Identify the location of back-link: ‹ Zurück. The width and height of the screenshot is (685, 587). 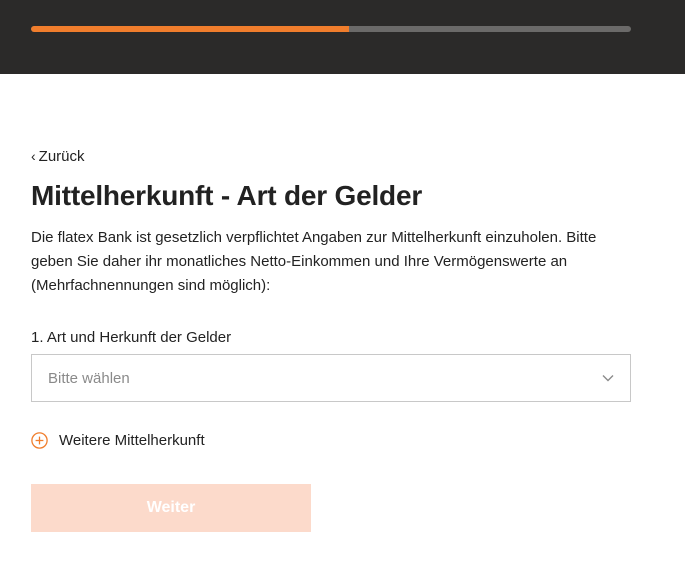
(58, 156).